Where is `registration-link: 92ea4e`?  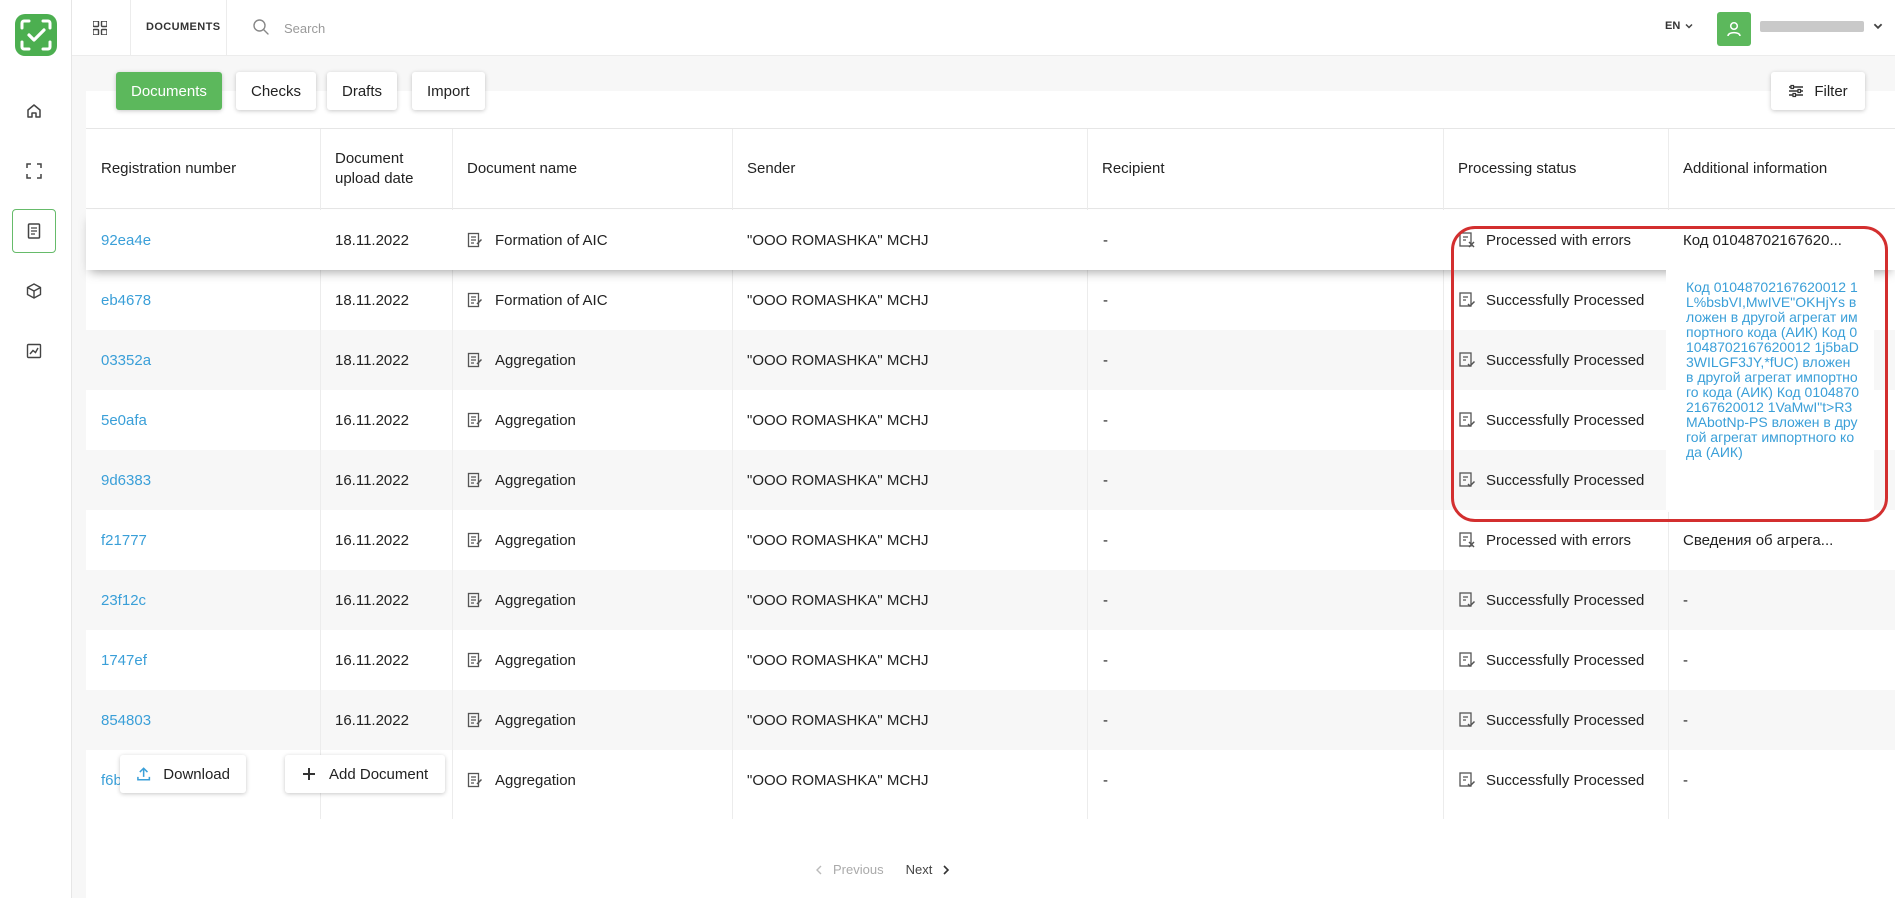 registration-link: 92ea4e is located at coordinates (126, 240).